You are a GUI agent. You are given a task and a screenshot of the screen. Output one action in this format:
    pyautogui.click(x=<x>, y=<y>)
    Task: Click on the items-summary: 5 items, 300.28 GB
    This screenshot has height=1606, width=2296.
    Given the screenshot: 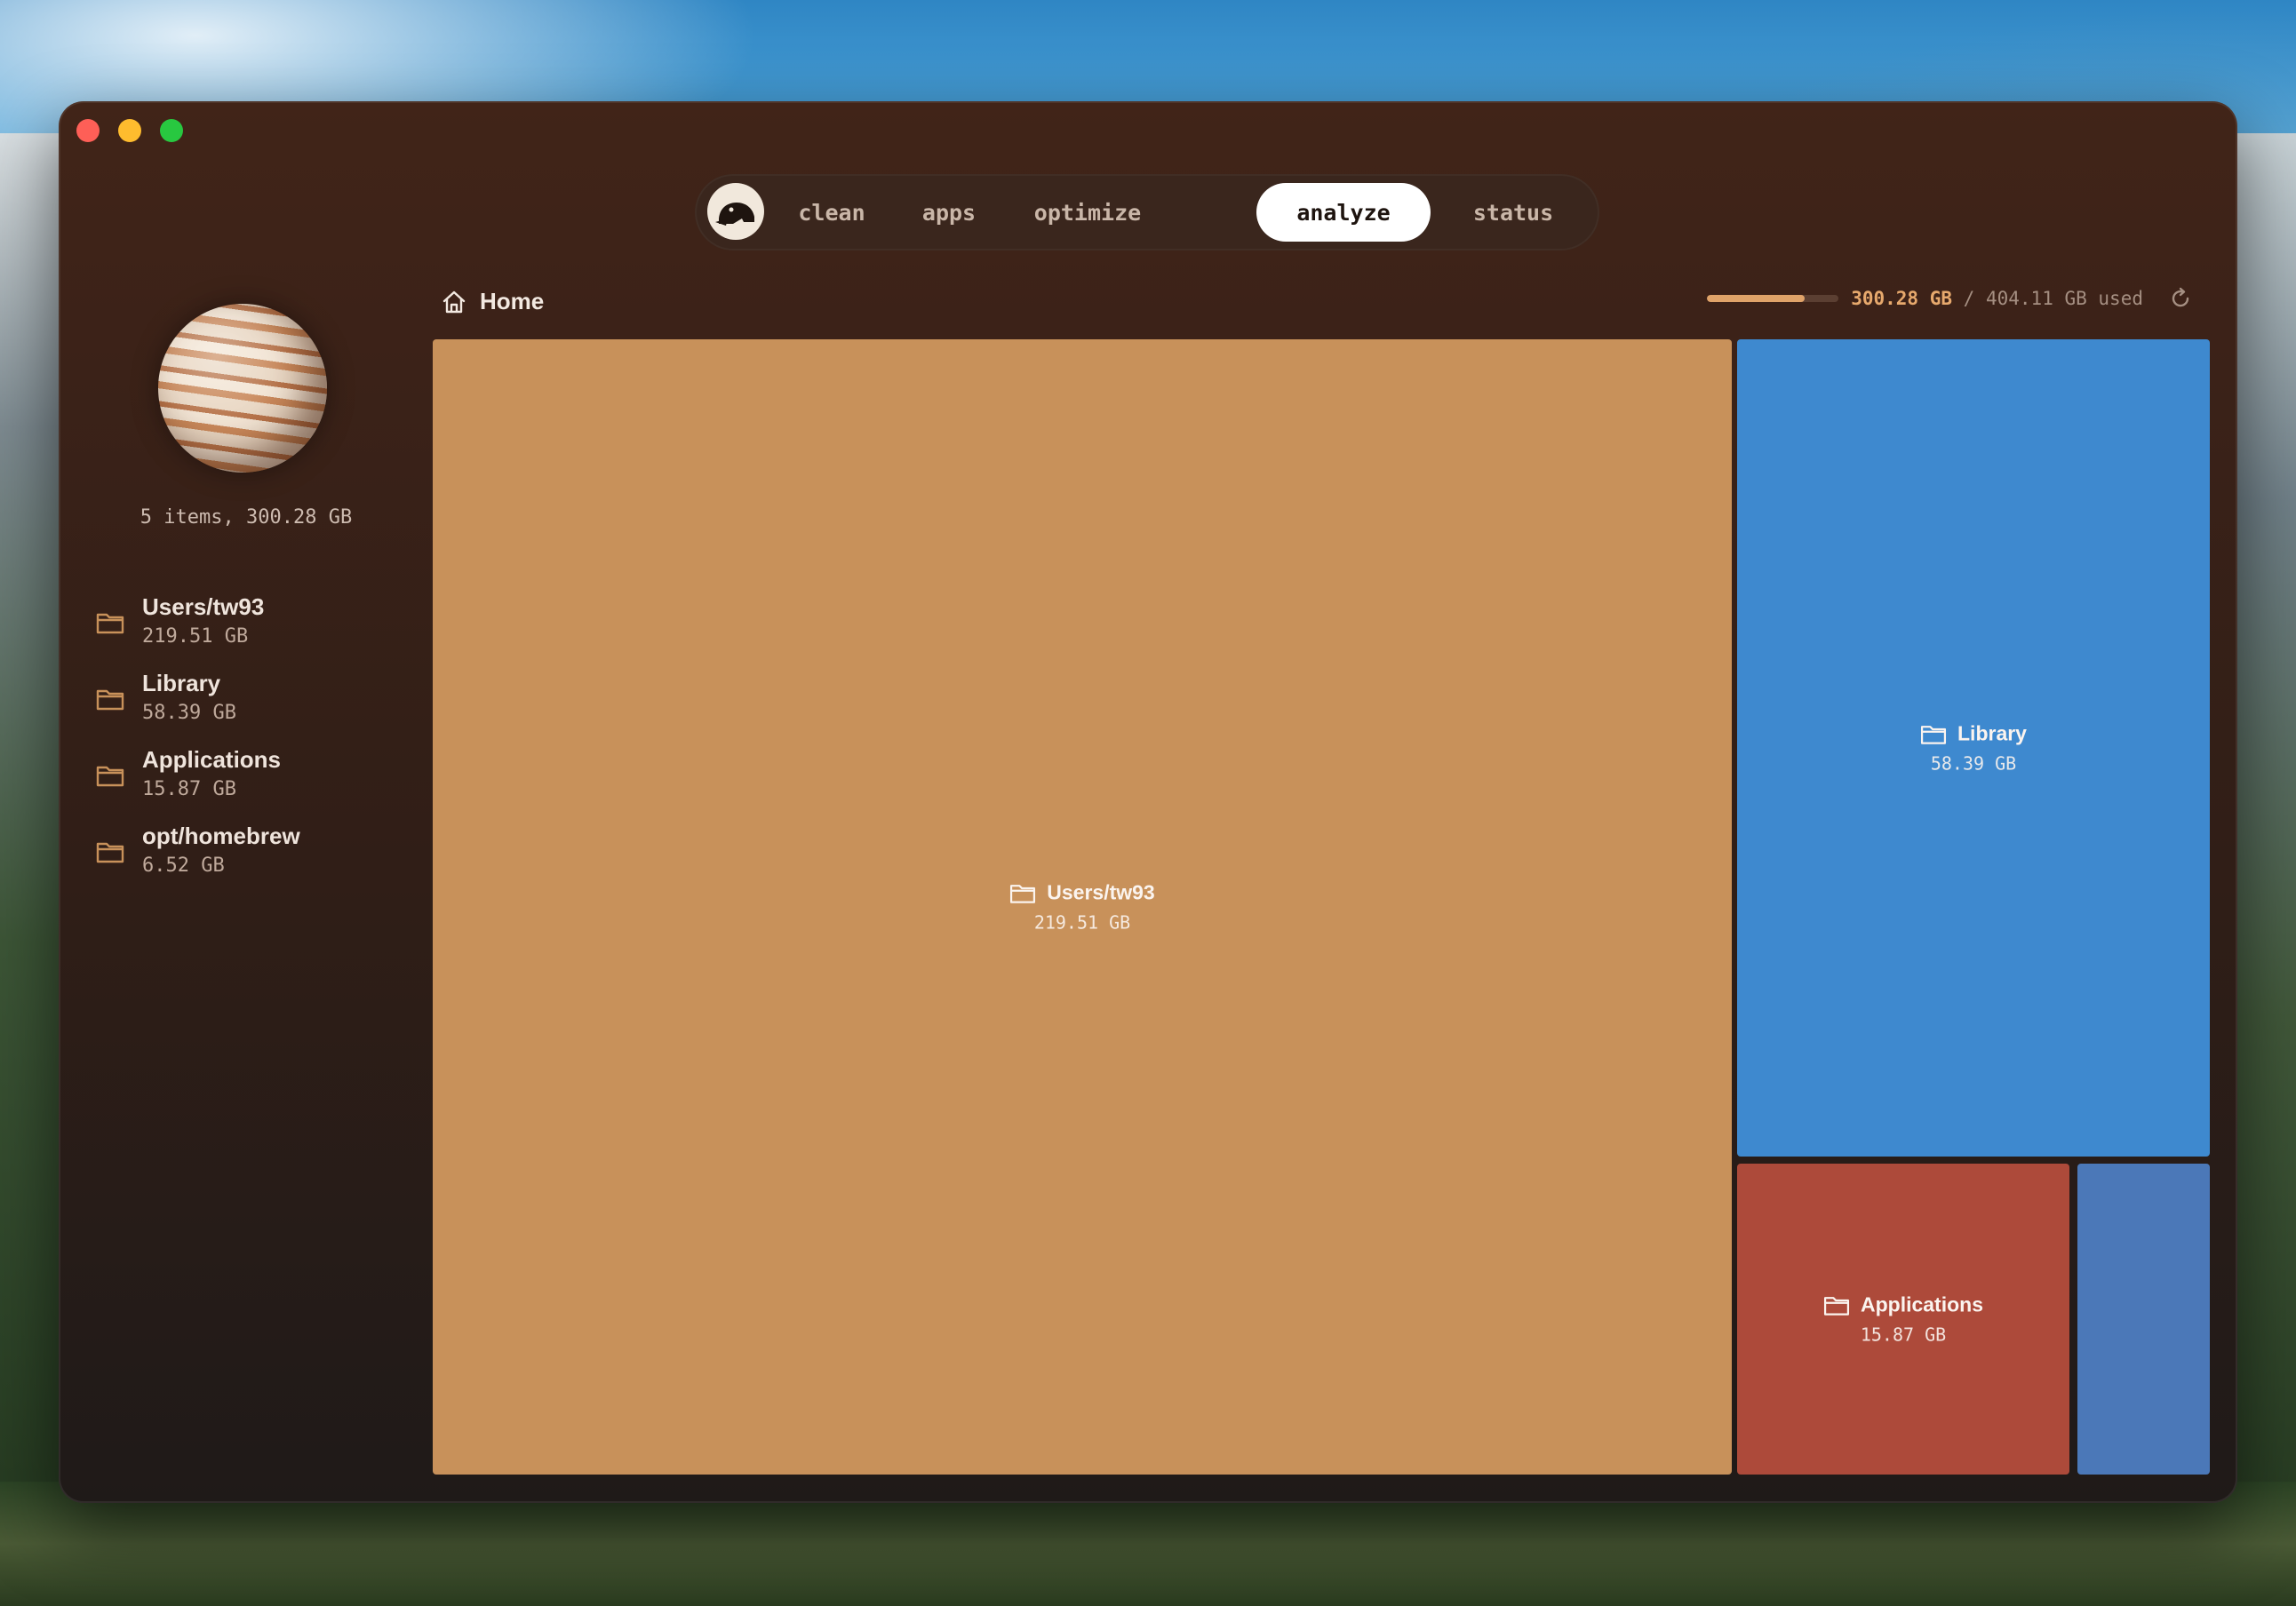 What is the action you would take?
    pyautogui.click(x=247, y=518)
    